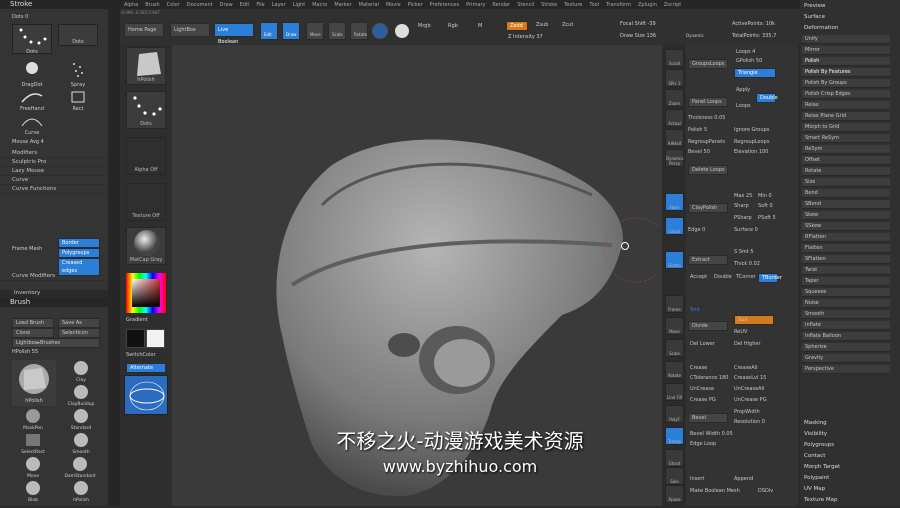 This screenshot has width=900, height=508. I want to click on brush-tile-blob: Blob, so click(33, 491).